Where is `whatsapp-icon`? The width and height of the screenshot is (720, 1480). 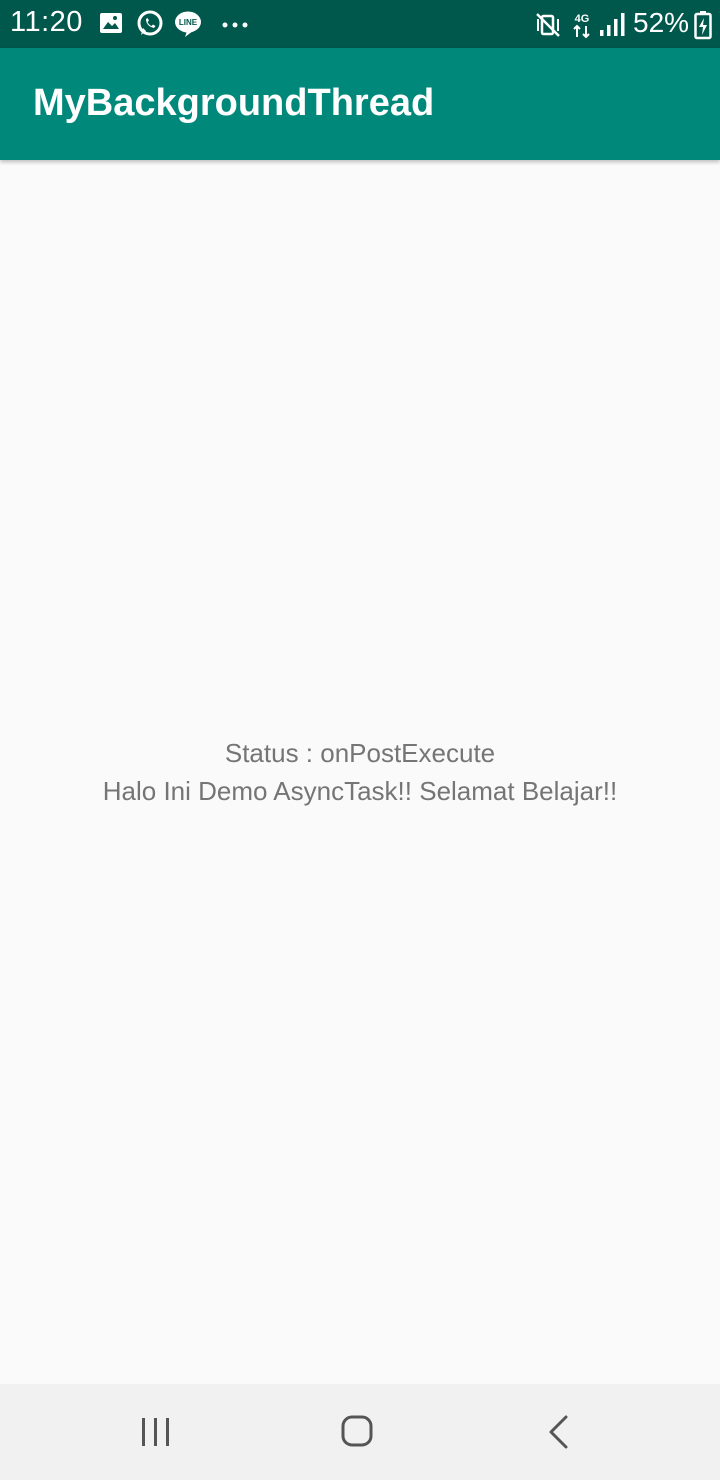
whatsapp-icon is located at coordinates (150, 23).